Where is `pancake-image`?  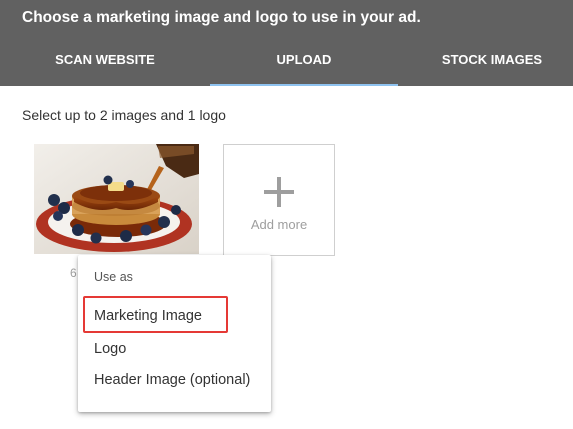
pancake-image is located at coordinates (116, 199).